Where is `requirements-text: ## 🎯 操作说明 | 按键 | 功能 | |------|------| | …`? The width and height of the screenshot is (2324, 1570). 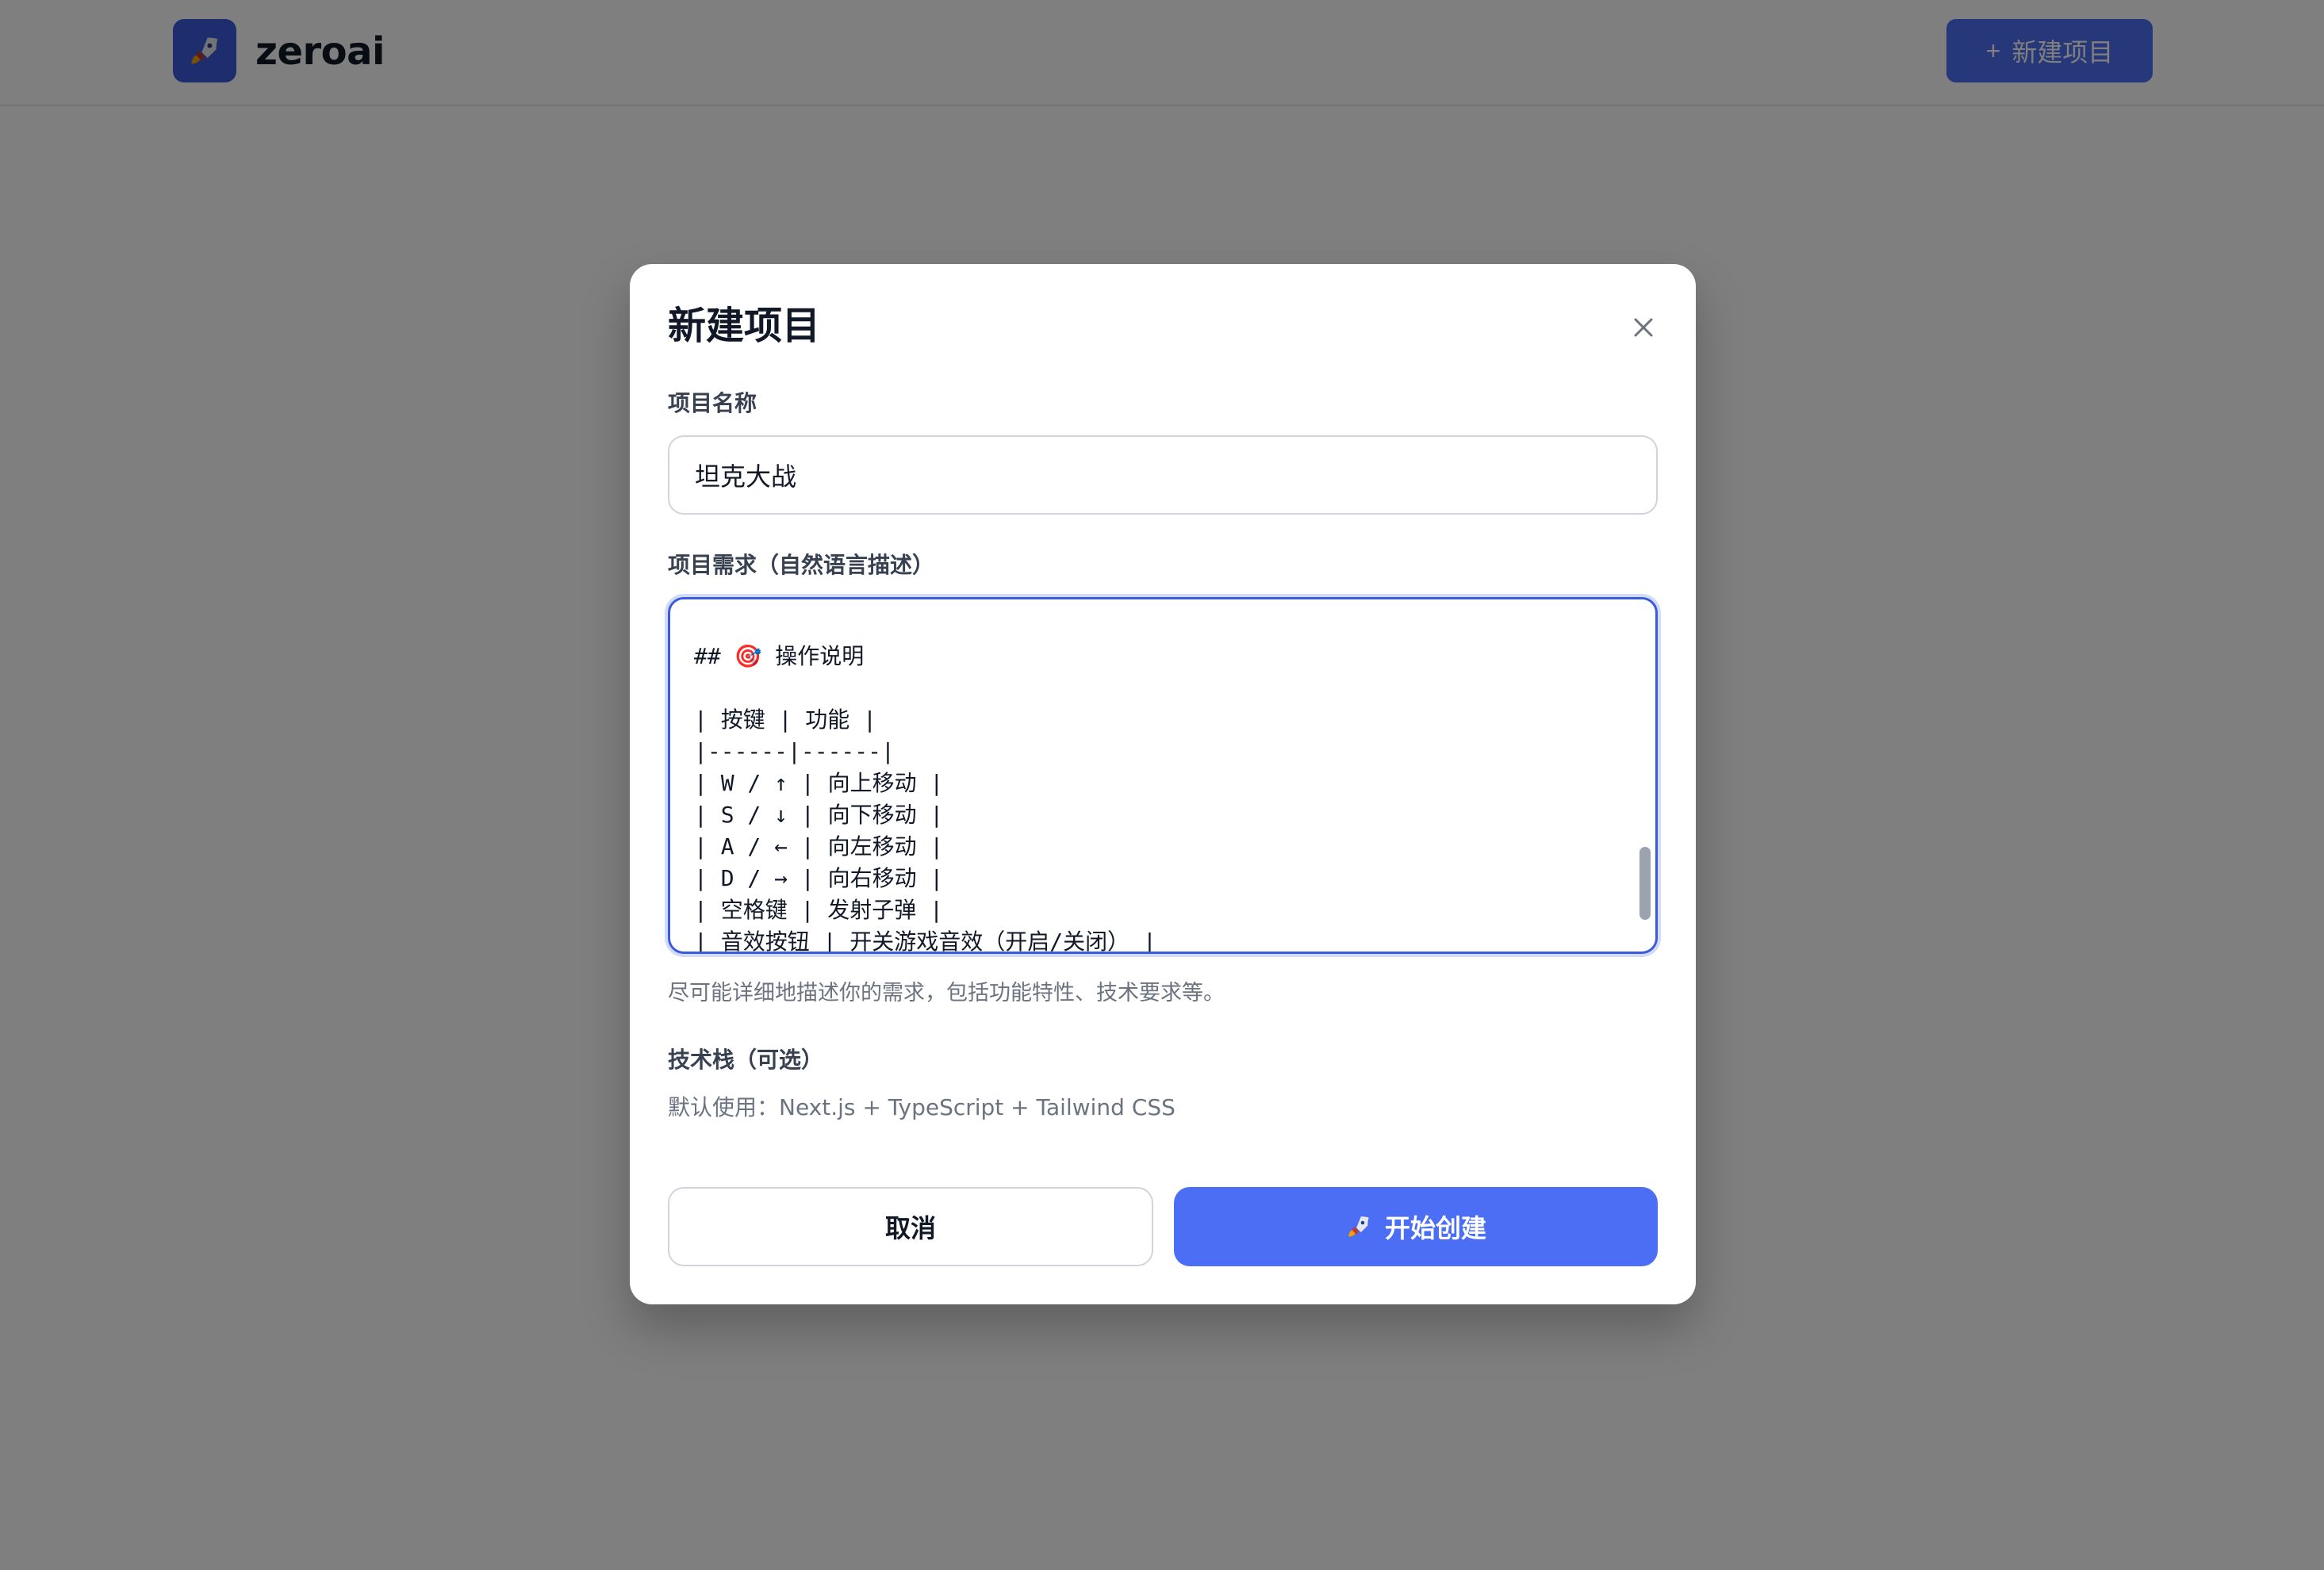 requirements-text: ## 🎯 操作说明 | 按键 | 功能 | |------|------| | … is located at coordinates (1150, 775).